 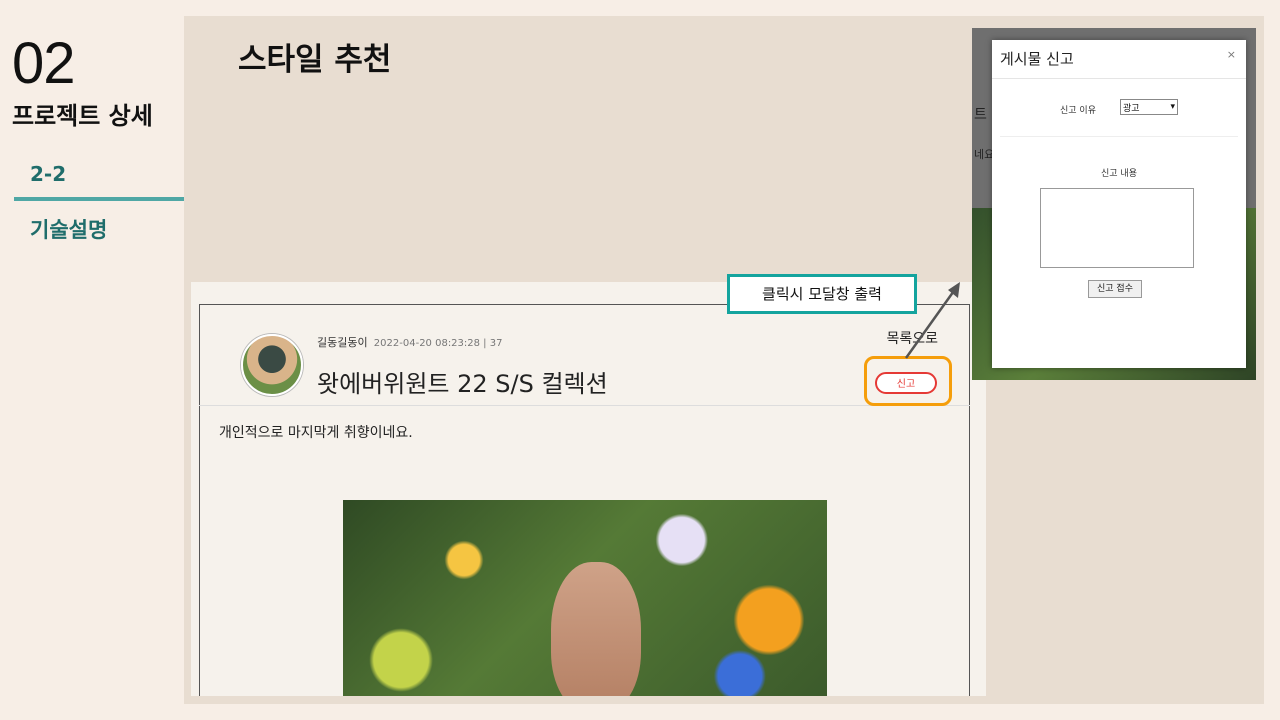 What do you see at coordinates (48, 174) in the screenshot?
I see `subsection-number: 2-2` at bounding box center [48, 174].